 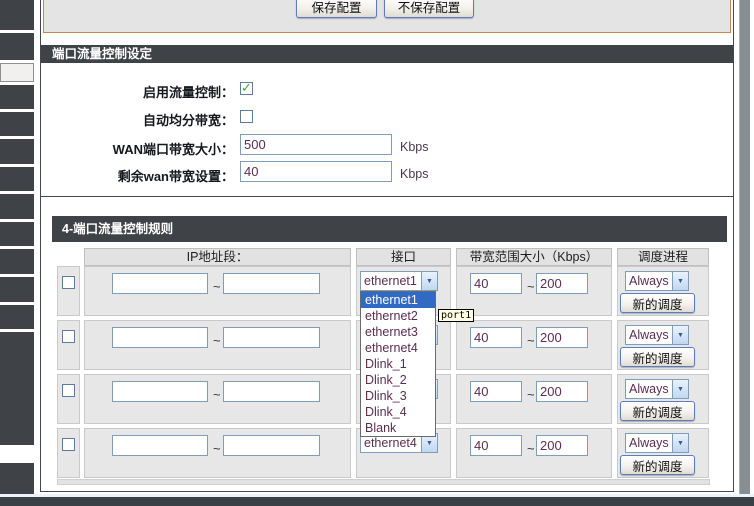 What do you see at coordinates (217, 257) in the screenshot?
I see `column-header-ip: IP地址段：` at bounding box center [217, 257].